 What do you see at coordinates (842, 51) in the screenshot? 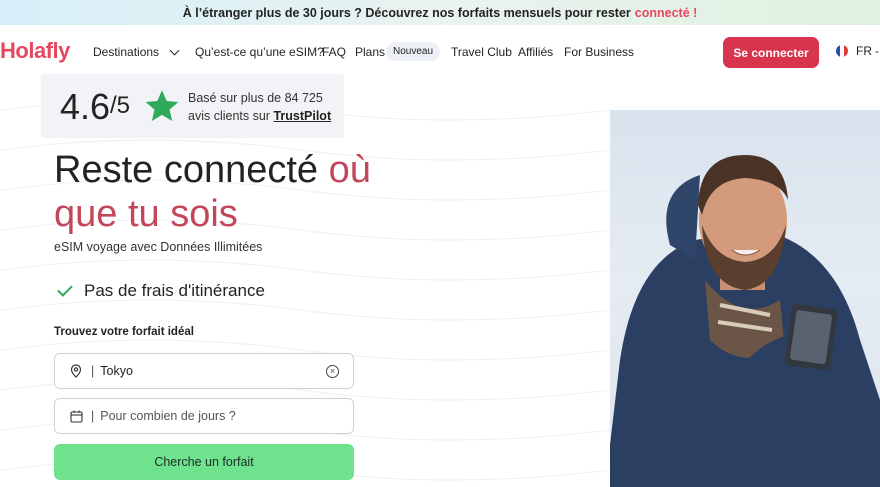
I see `france-flag-icon` at bounding box center [842, 51].